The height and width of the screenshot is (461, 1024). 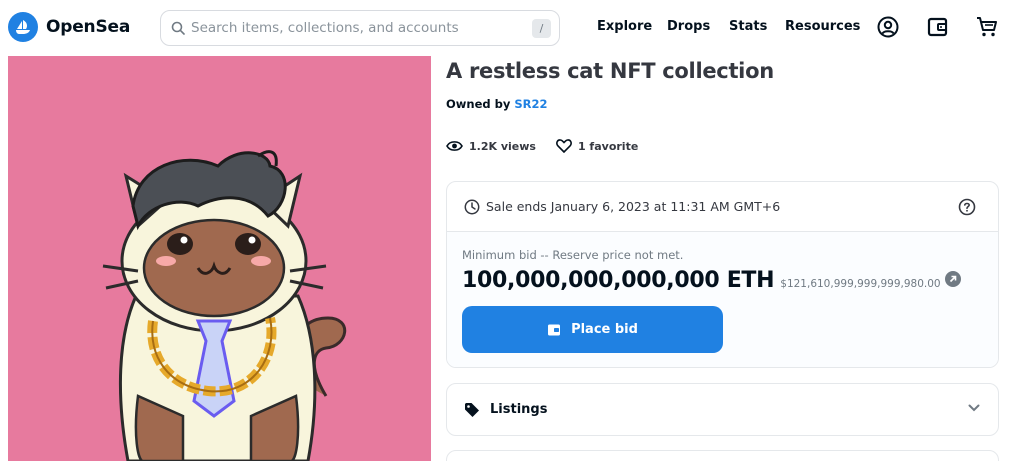 I want to click on opensea-logo: OpenSea, so click(x=69, y=27).